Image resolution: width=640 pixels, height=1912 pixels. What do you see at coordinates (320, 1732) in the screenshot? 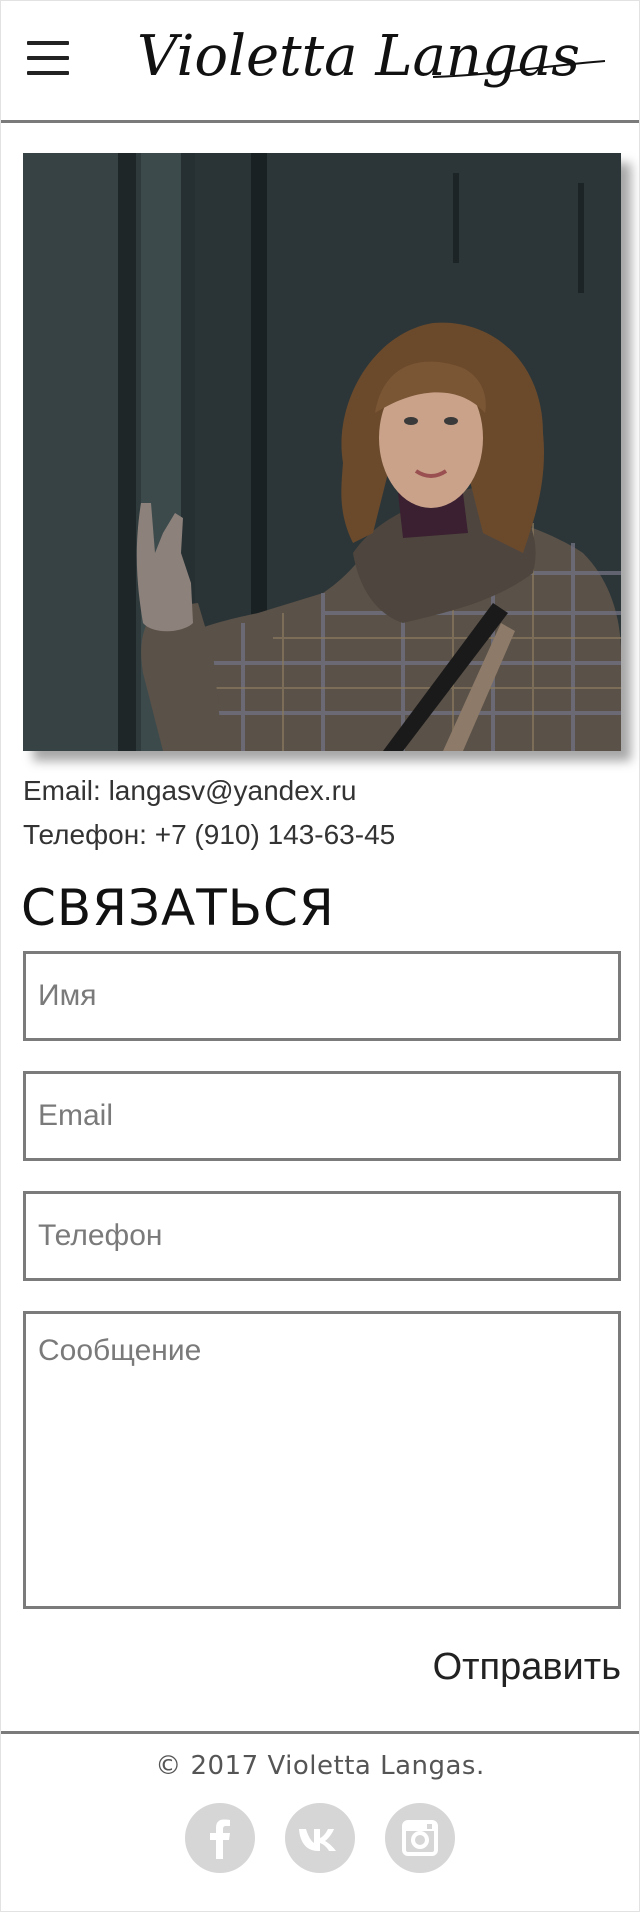
I see `footer-divider` at bounding box center [320, 1732].